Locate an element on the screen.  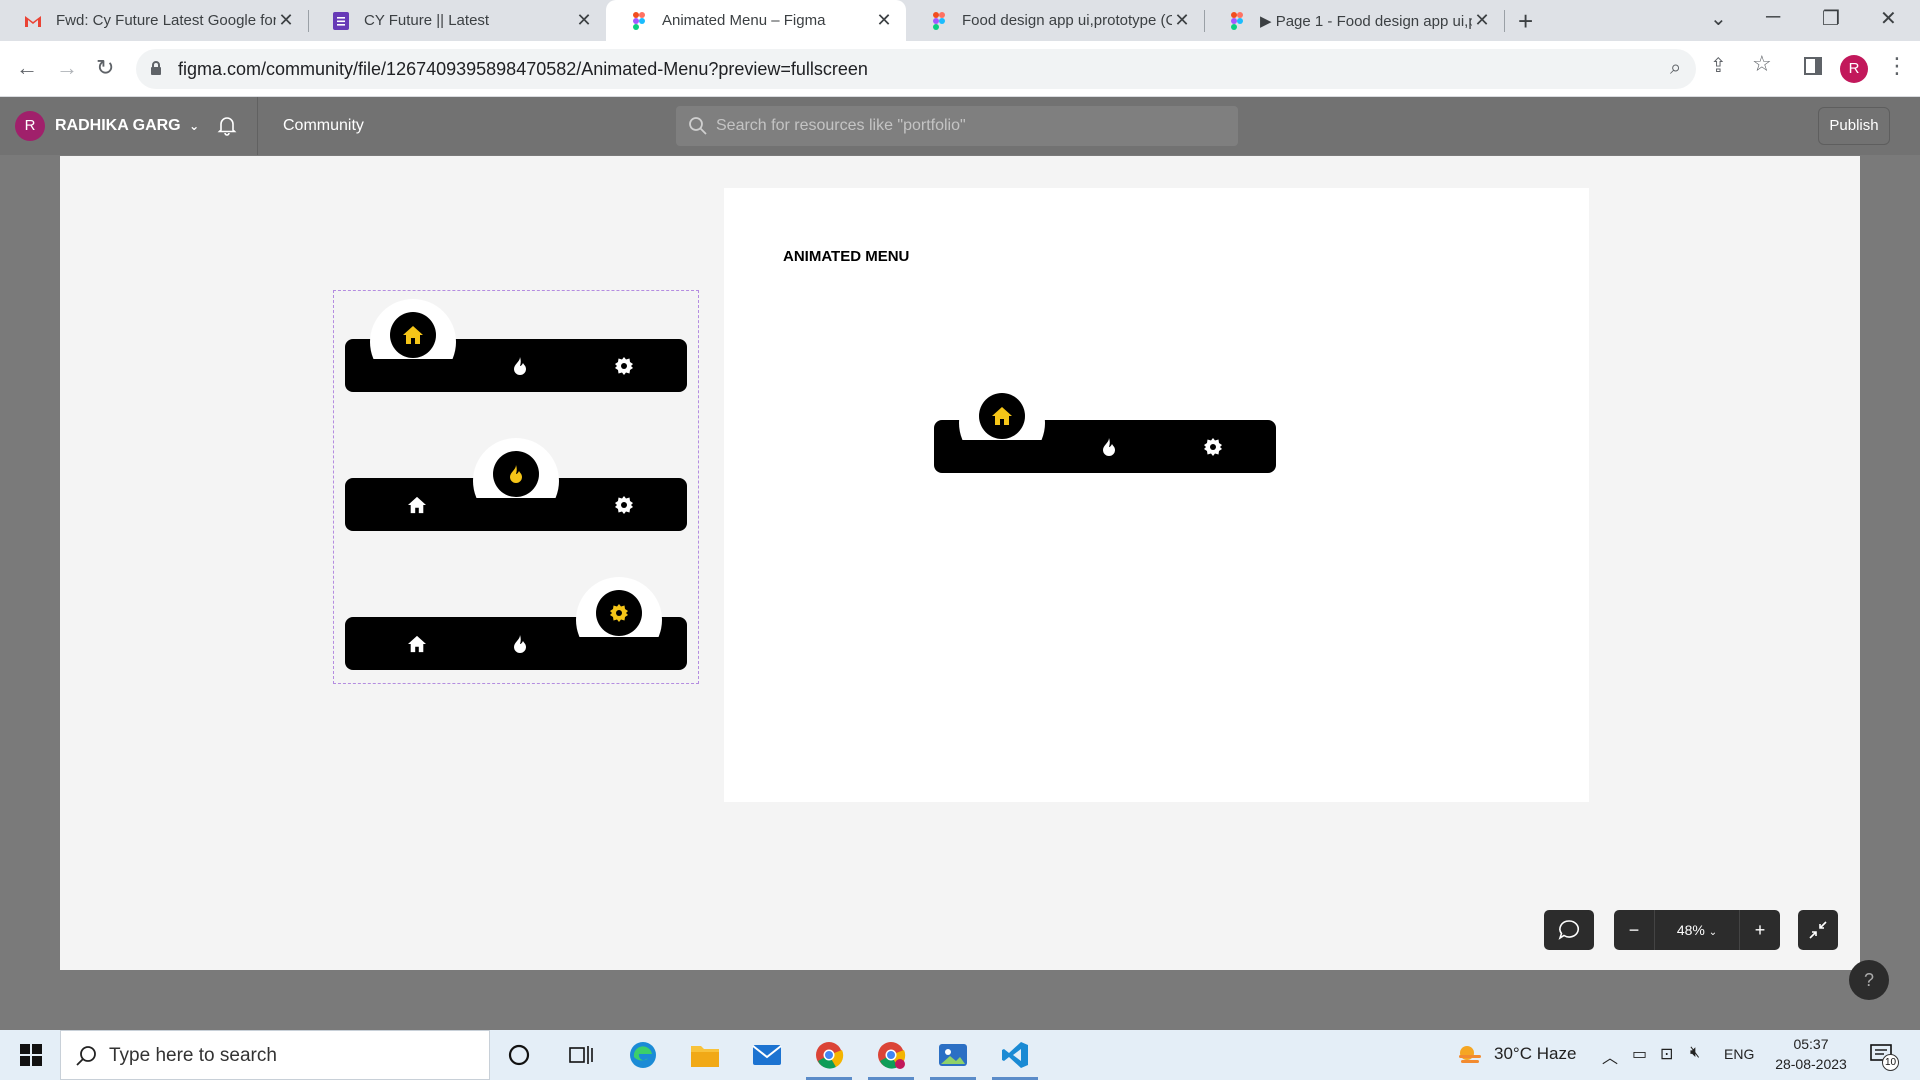
network-icon: ⊡ is located at coordinates (1666, 1054).